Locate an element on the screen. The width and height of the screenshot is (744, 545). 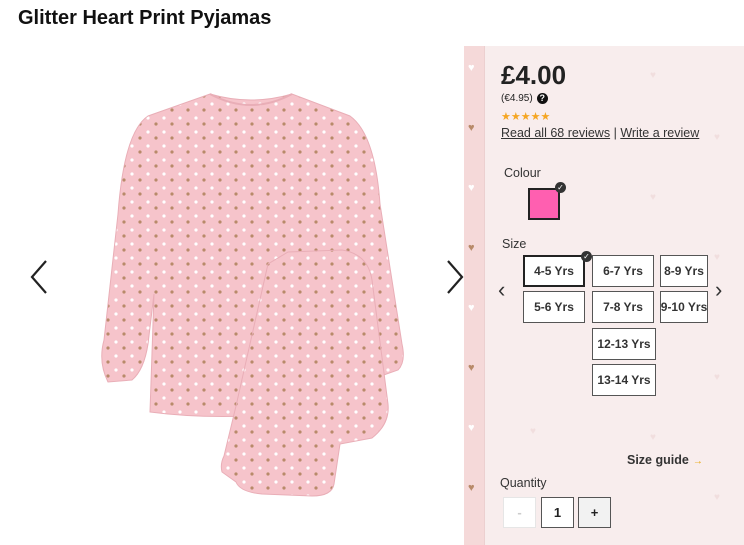
quantity-input: 1 is located at coordinates (557, 512).